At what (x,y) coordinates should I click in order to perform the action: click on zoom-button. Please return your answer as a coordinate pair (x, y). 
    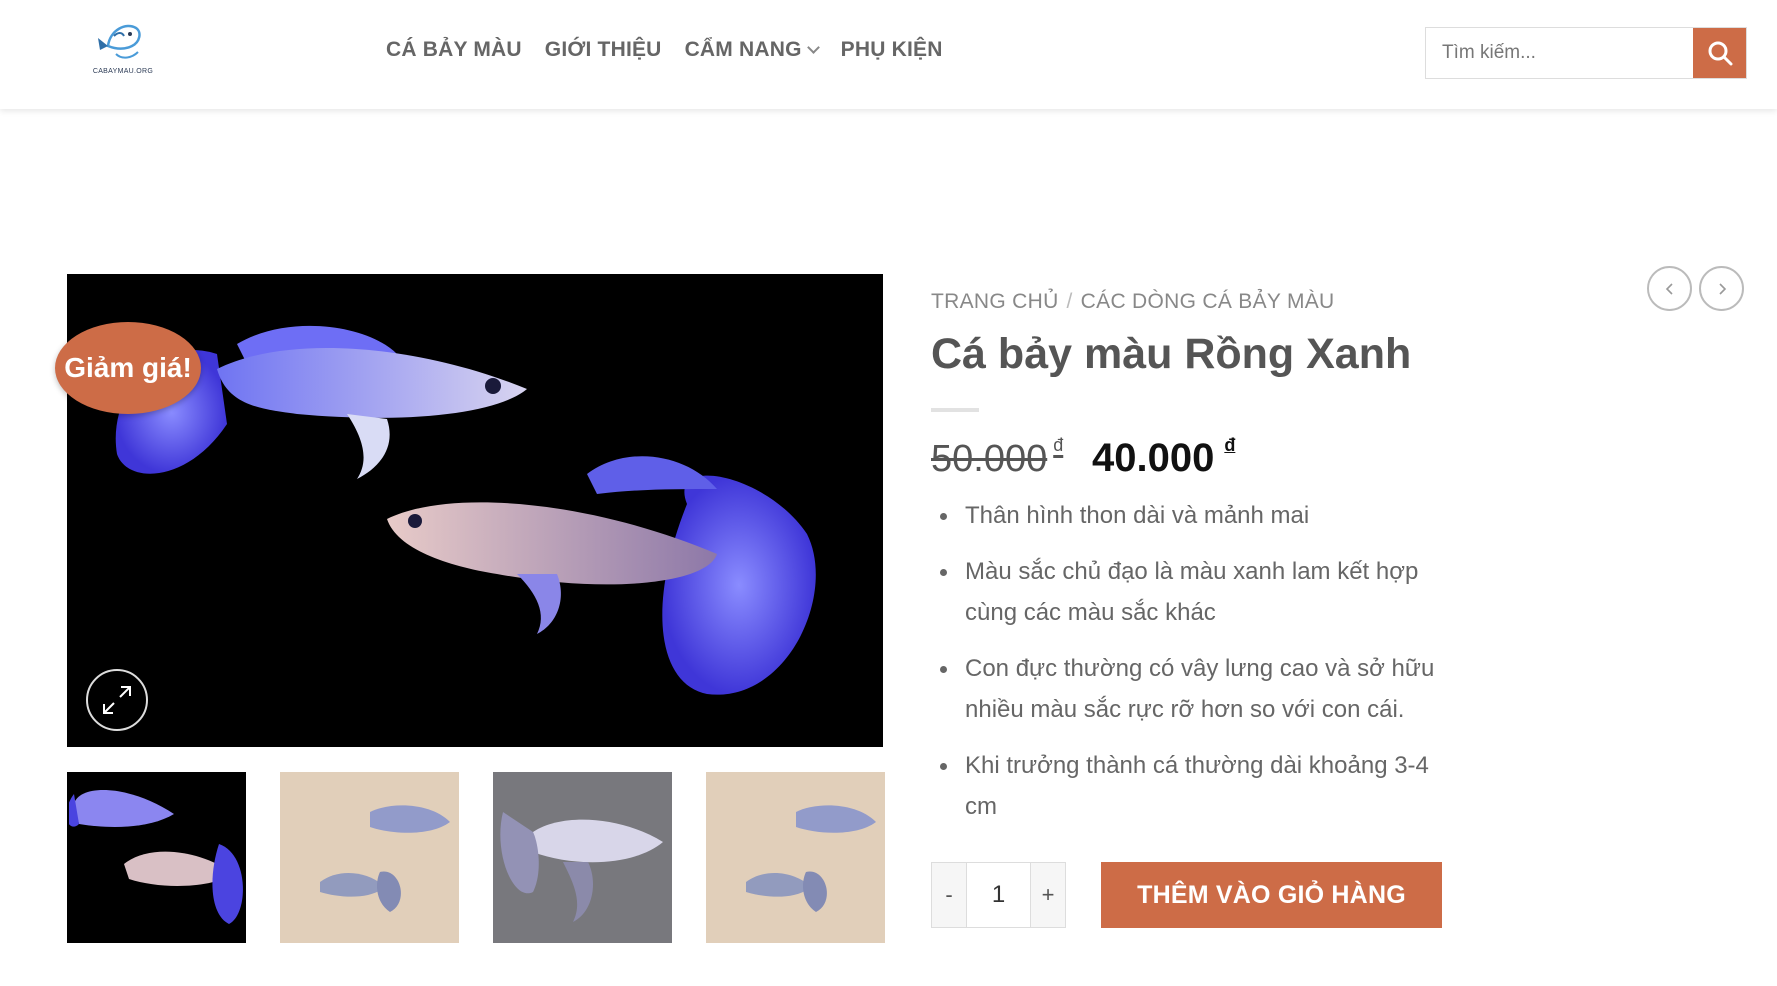
    Looking at the image, I should click on (117, 700).